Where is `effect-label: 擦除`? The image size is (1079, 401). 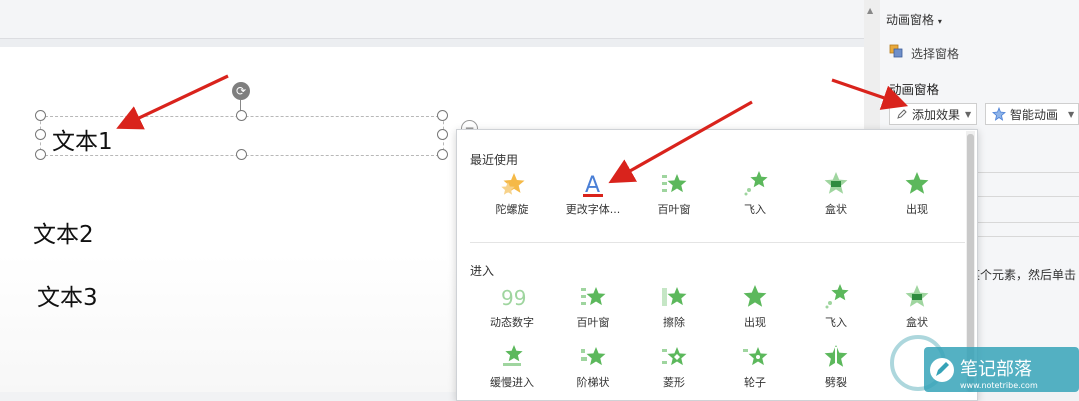
effect-label: 擦除 is located at coordinates (674, 322).